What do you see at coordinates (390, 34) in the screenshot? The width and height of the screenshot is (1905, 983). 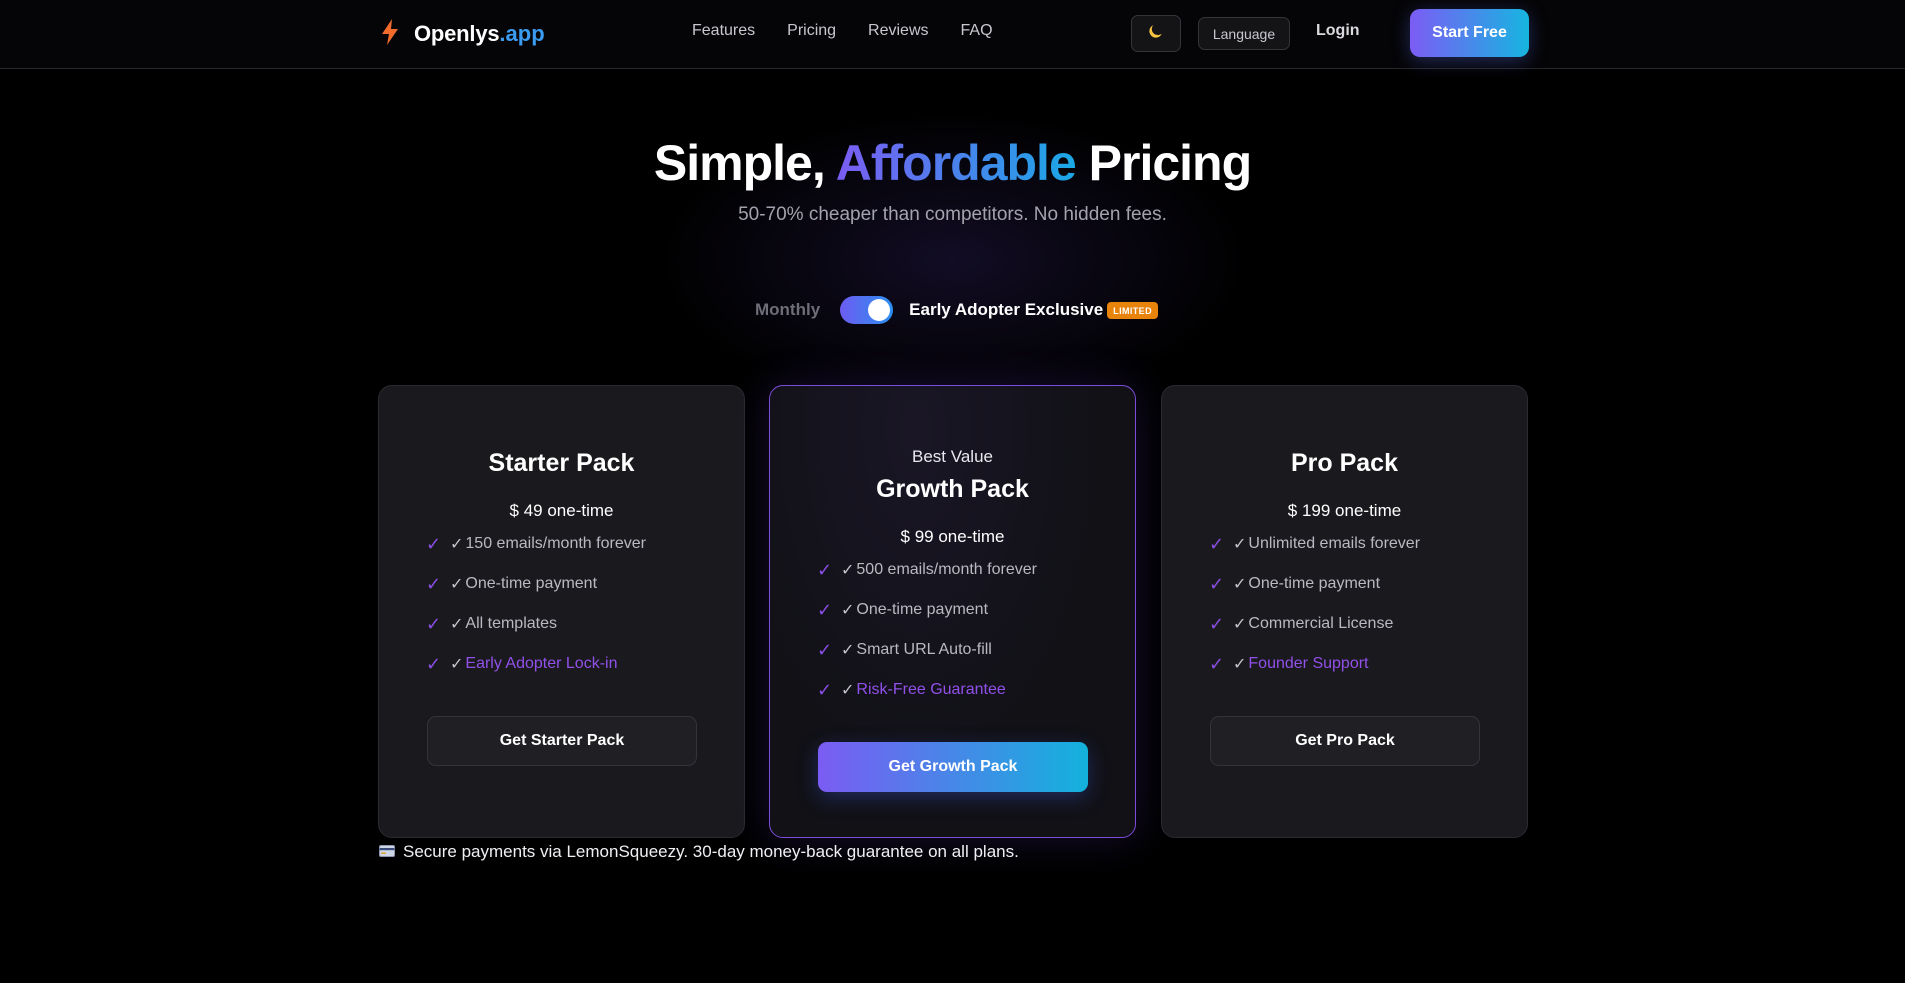 I see `lightning-bolt-icon` at bounding box center [390, 34].